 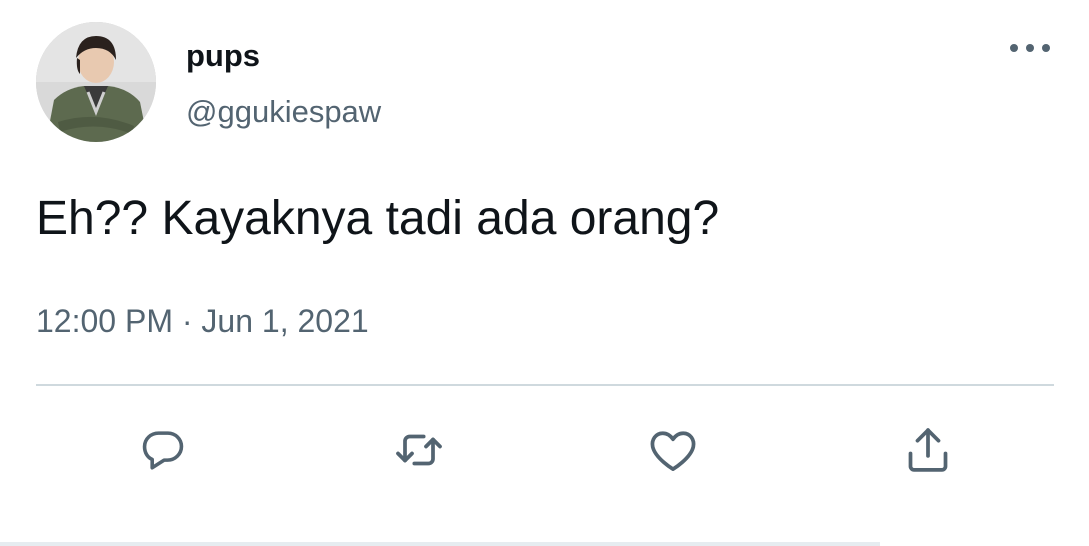 I want to click on like-button, so click(x=673, y=450).